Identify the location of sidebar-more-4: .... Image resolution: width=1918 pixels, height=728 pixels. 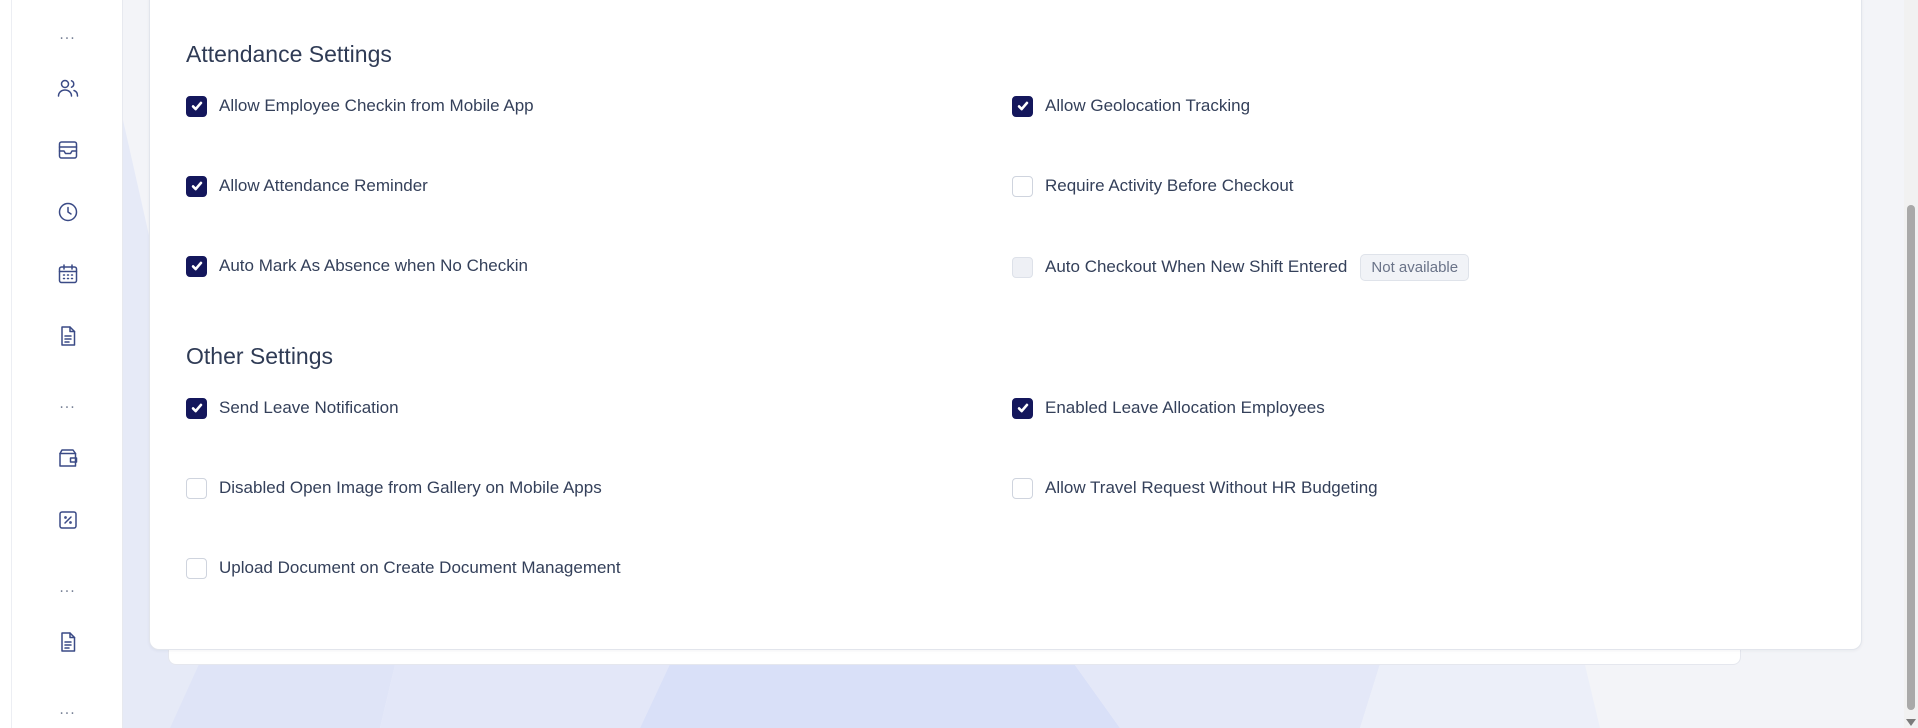
(67, 709).